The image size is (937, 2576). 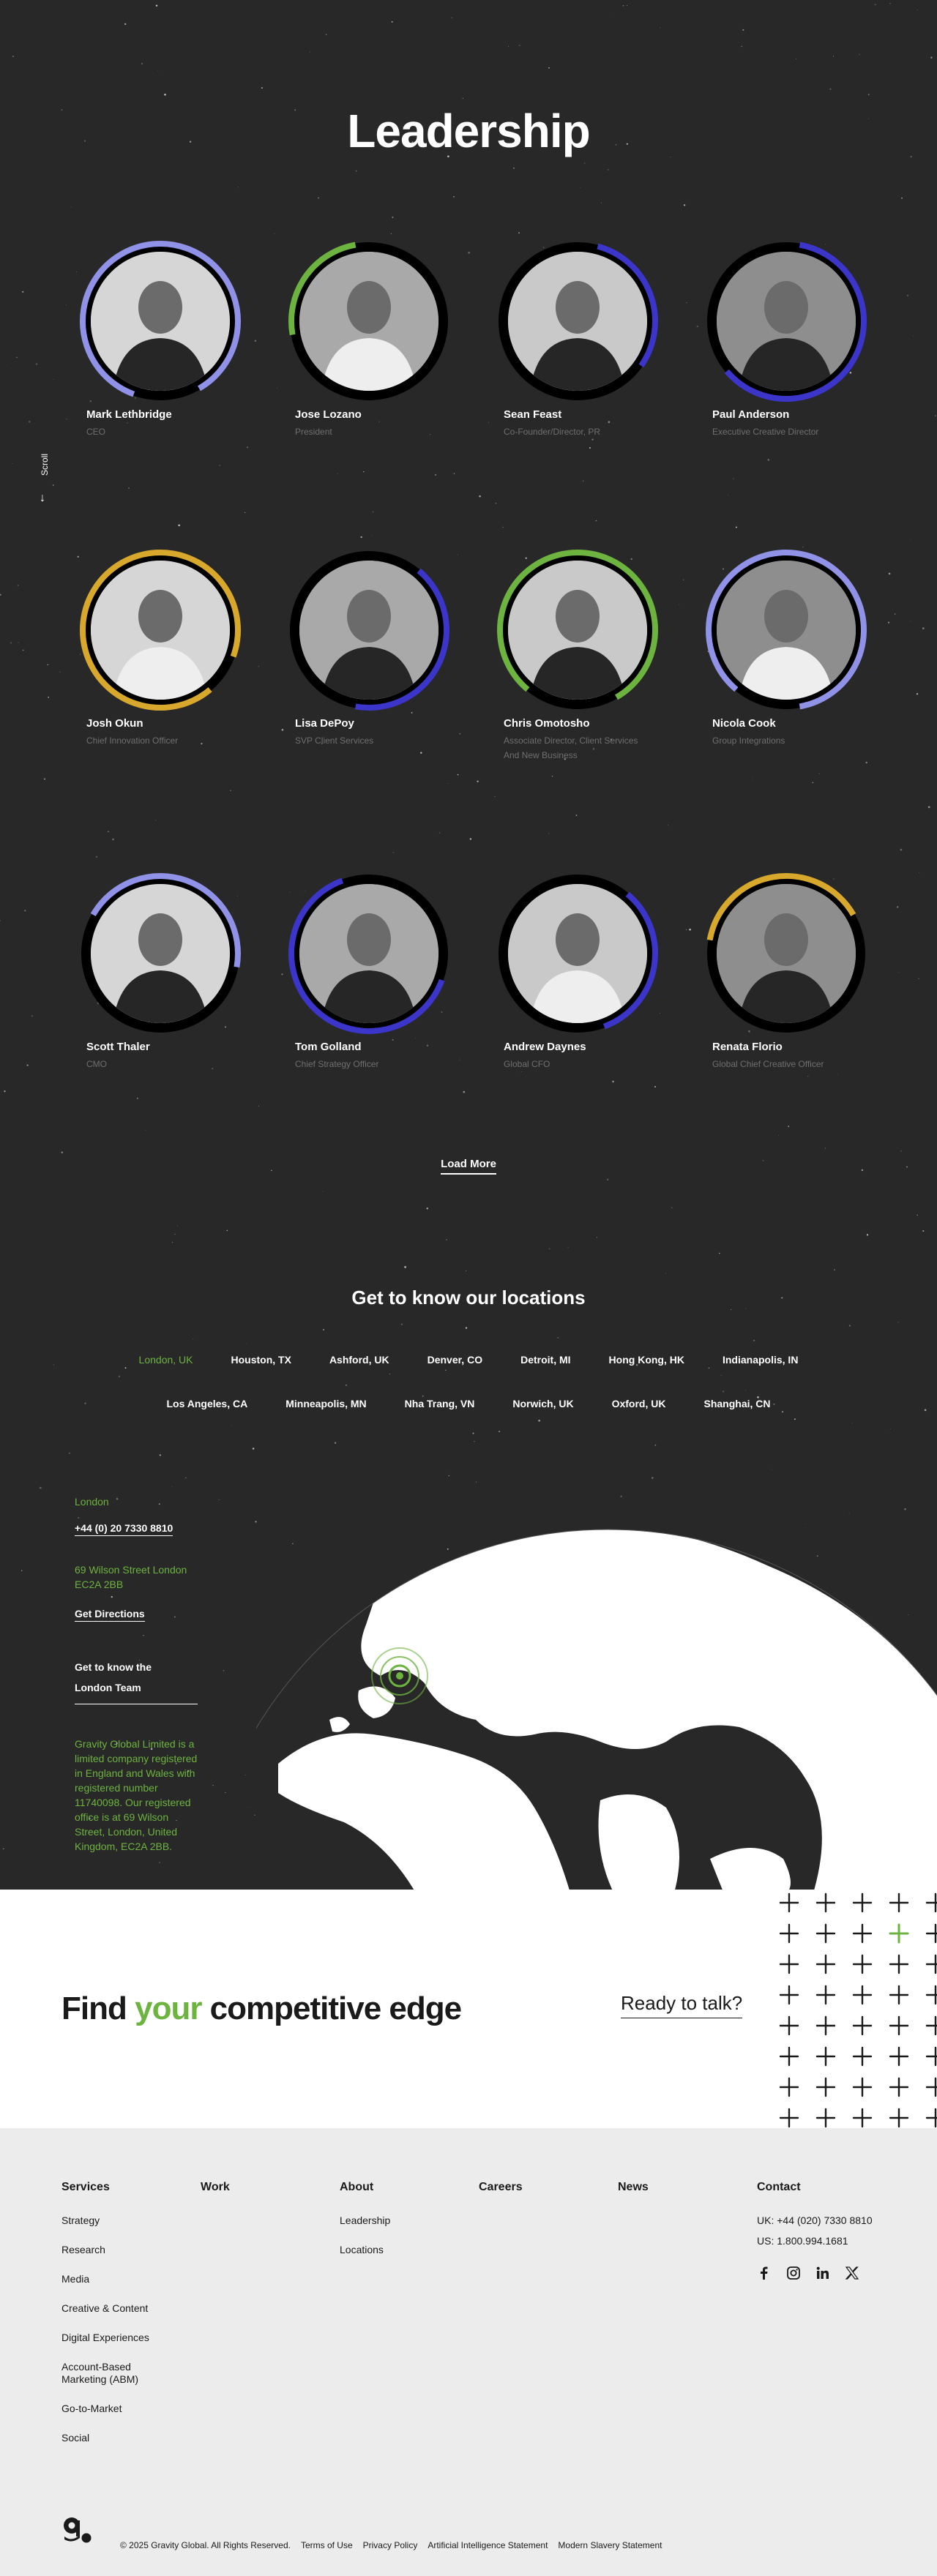 I want to click on load-more-button: Load More, so click(x=468, y=1166).